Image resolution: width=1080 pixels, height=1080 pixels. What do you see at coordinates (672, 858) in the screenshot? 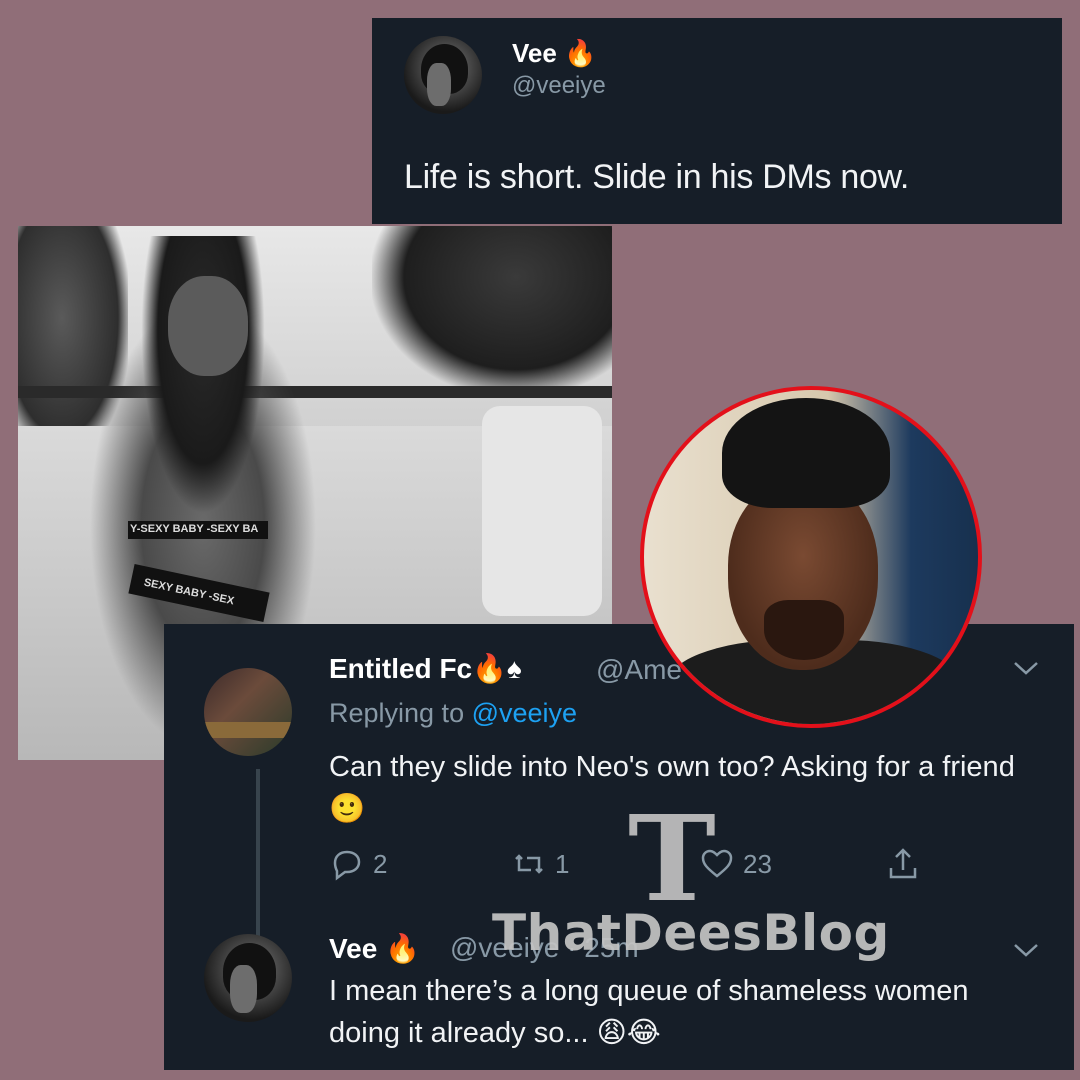
I see `watermark-logo-letter: T` at bounding box center [672, 858].